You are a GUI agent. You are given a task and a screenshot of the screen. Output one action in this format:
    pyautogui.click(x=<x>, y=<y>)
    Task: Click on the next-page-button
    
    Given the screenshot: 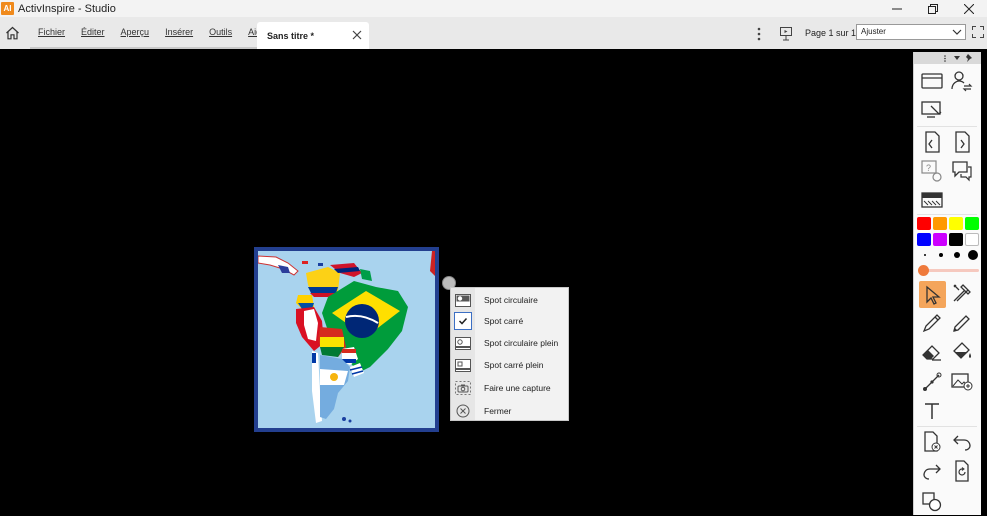 What is the action you would take?
    pyautogui.click(x=962, y=142)
    